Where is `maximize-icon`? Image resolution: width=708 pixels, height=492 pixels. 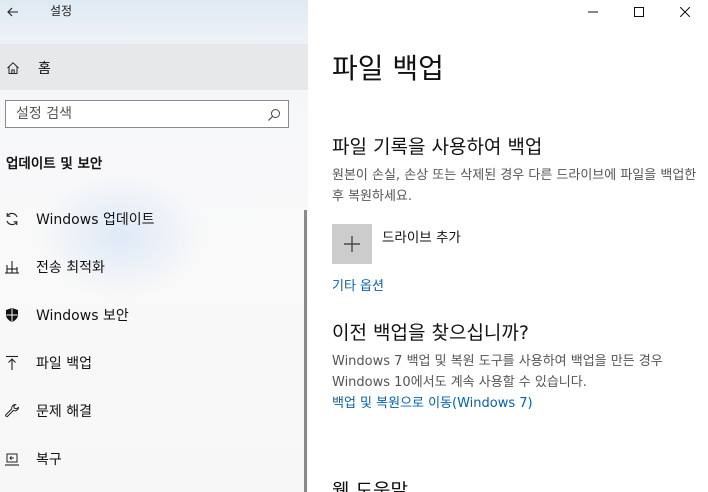 maximize-icon is located at coordinates (639, 12).